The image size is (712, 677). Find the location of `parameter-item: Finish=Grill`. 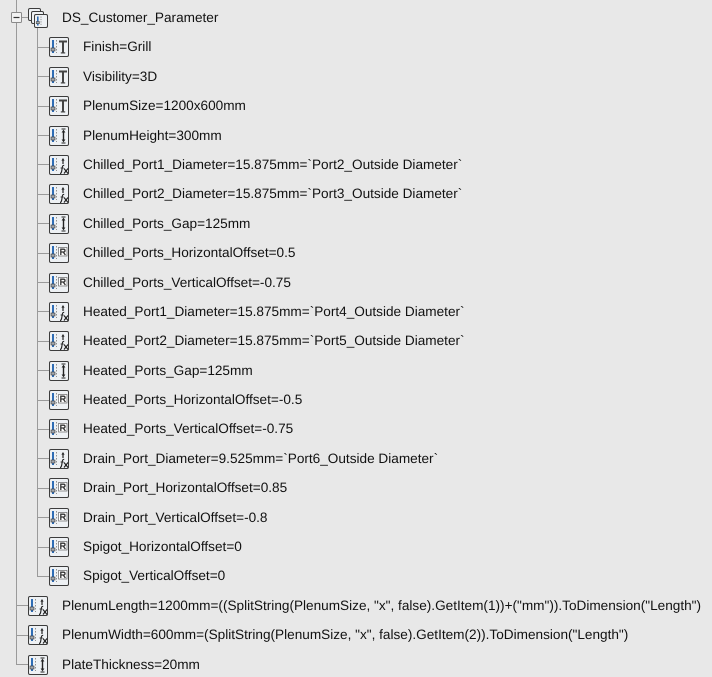

parameter-item: Finish=Grill is located at coordinates (117, 47).